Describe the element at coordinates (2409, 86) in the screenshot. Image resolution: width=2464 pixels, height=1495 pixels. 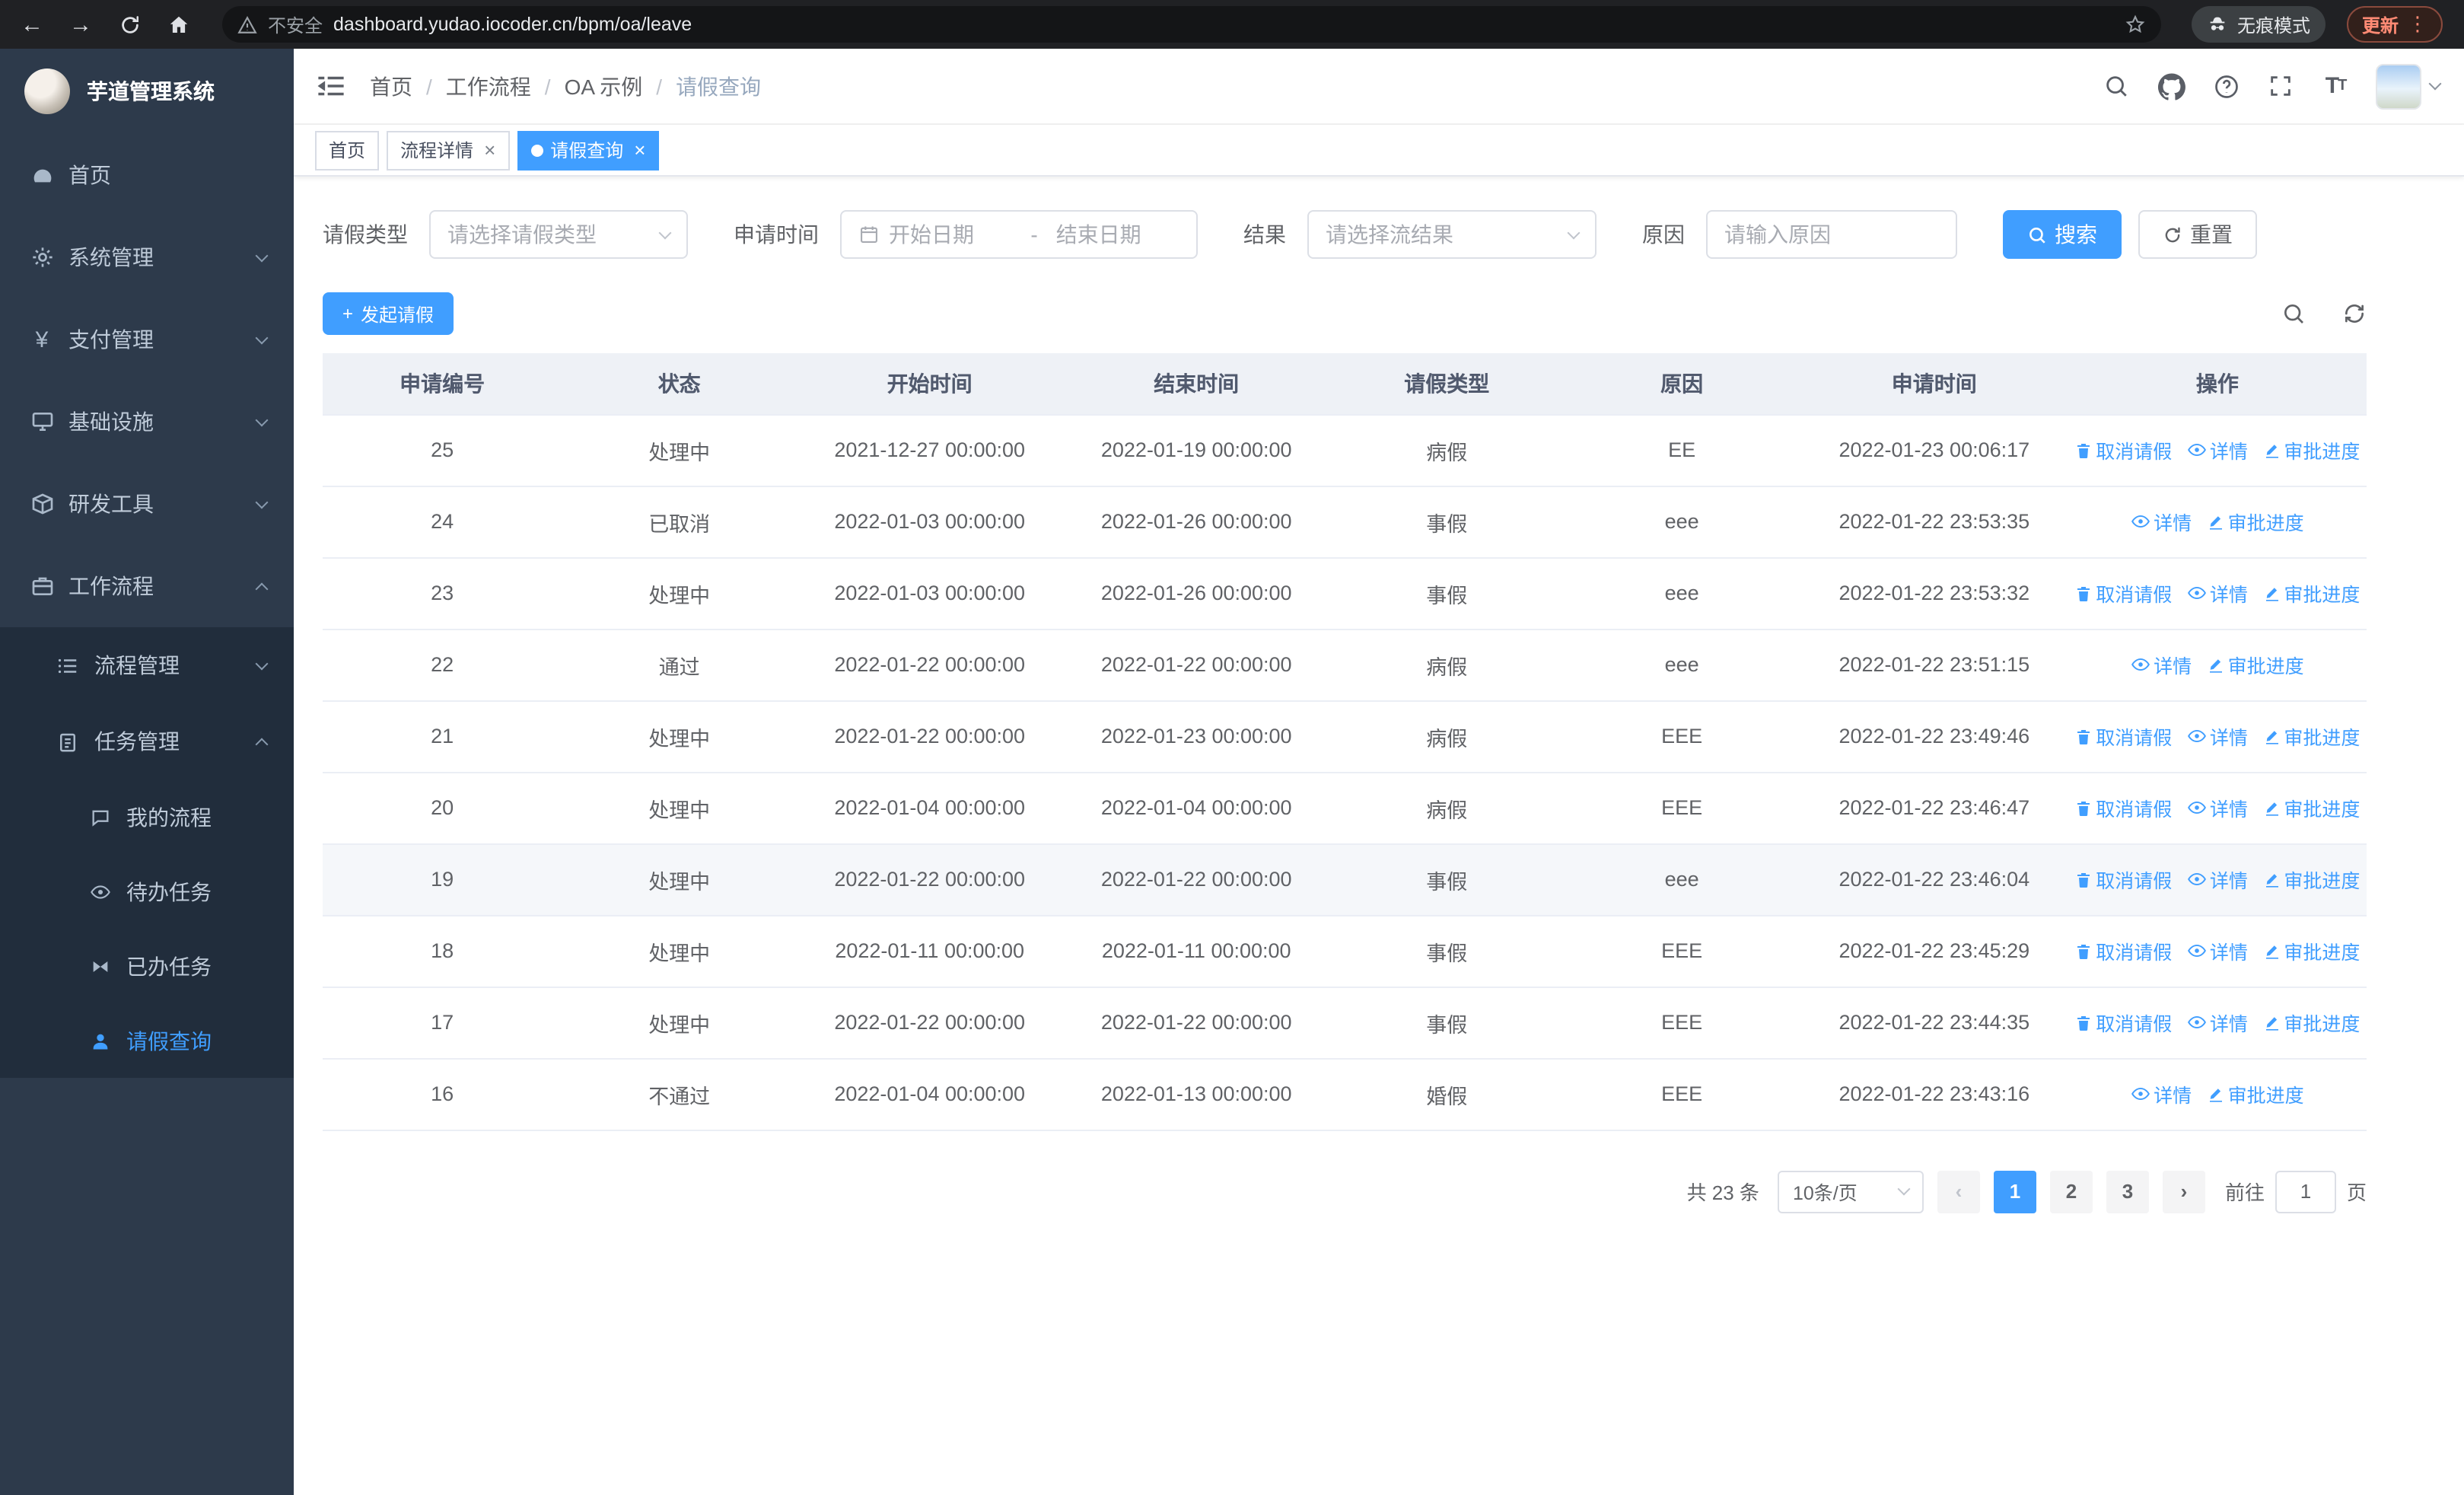
I see `user-menu` at that location.